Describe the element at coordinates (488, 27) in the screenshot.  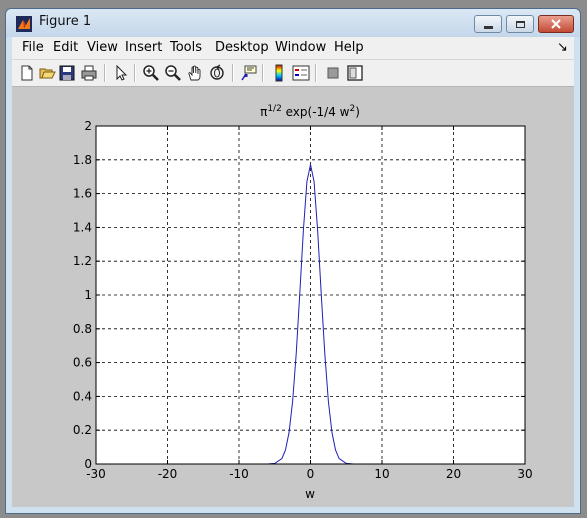
I see `minimize-icon` at that location.